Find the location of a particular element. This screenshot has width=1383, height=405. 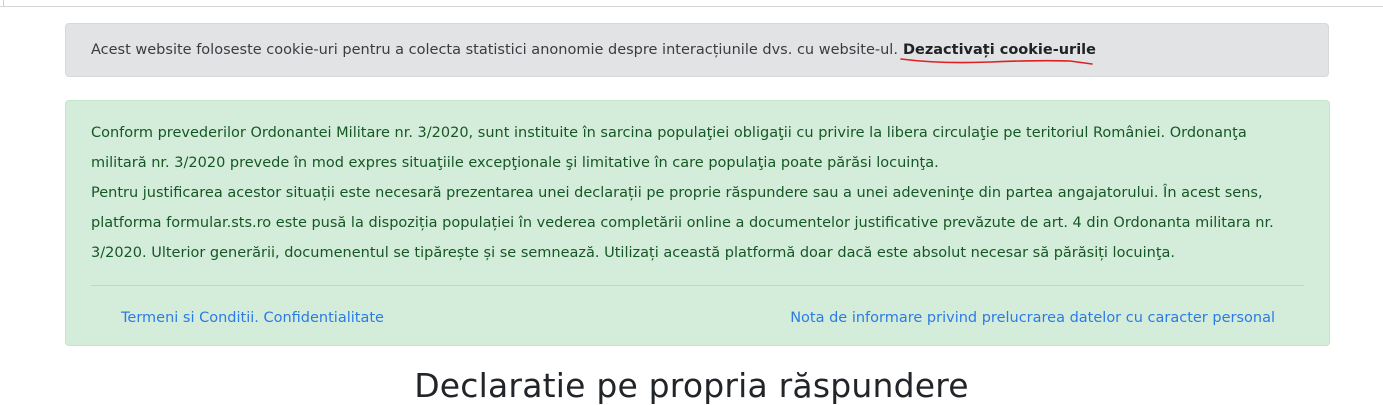

terms-conditions-link: Termeni si Conditii. Confidentialitate is located at coordinates (252, 318).